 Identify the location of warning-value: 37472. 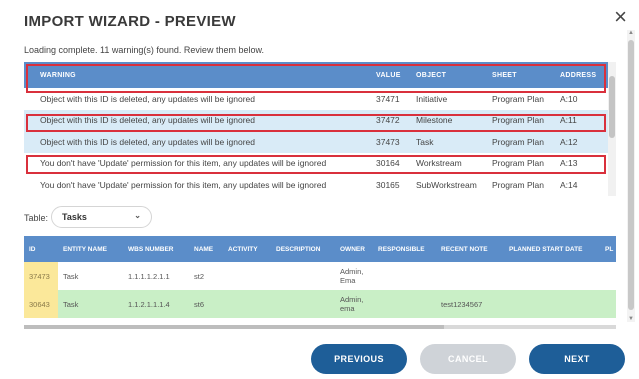
(392, 120).